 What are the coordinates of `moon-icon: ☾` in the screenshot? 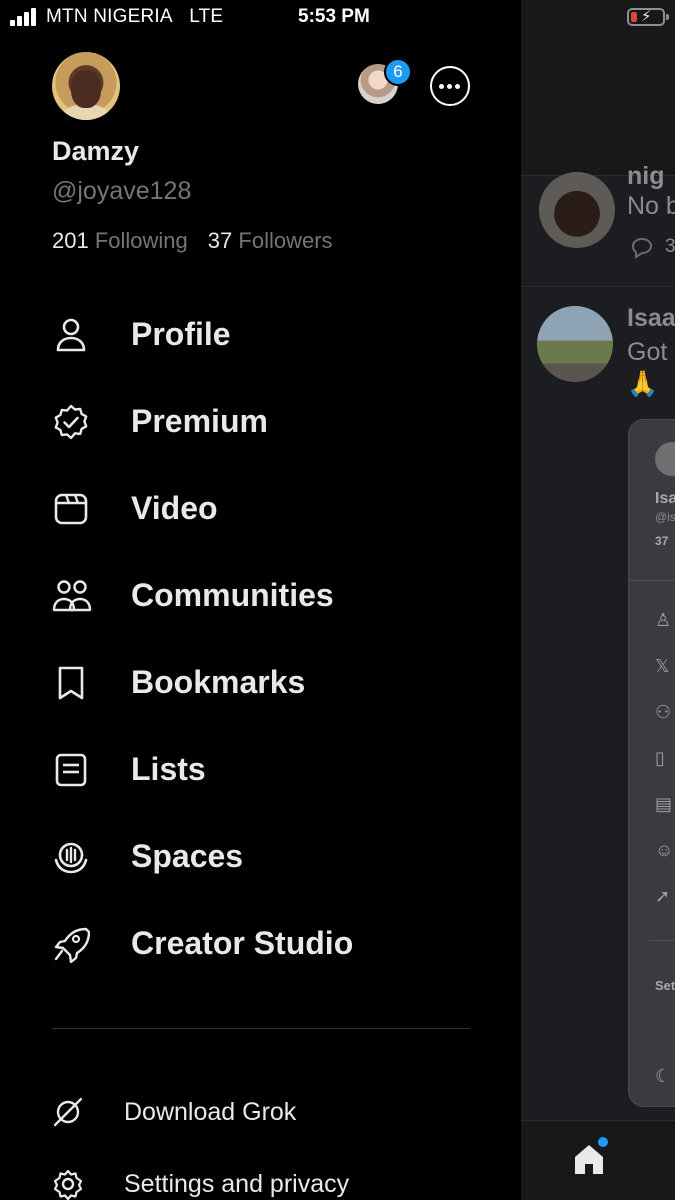 It's located at (663, 1076).